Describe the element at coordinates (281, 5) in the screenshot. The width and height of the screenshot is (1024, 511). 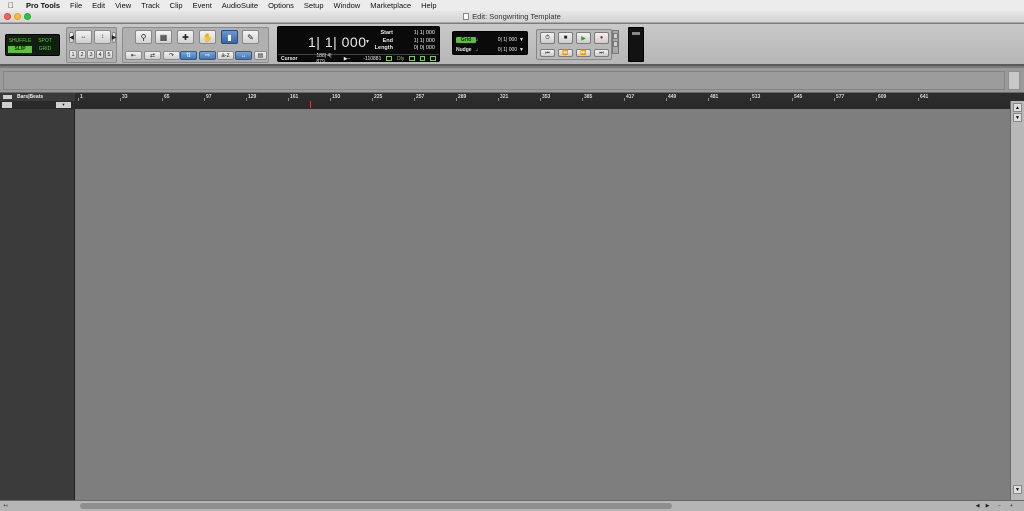
I see `menu-options: Options` at that location.